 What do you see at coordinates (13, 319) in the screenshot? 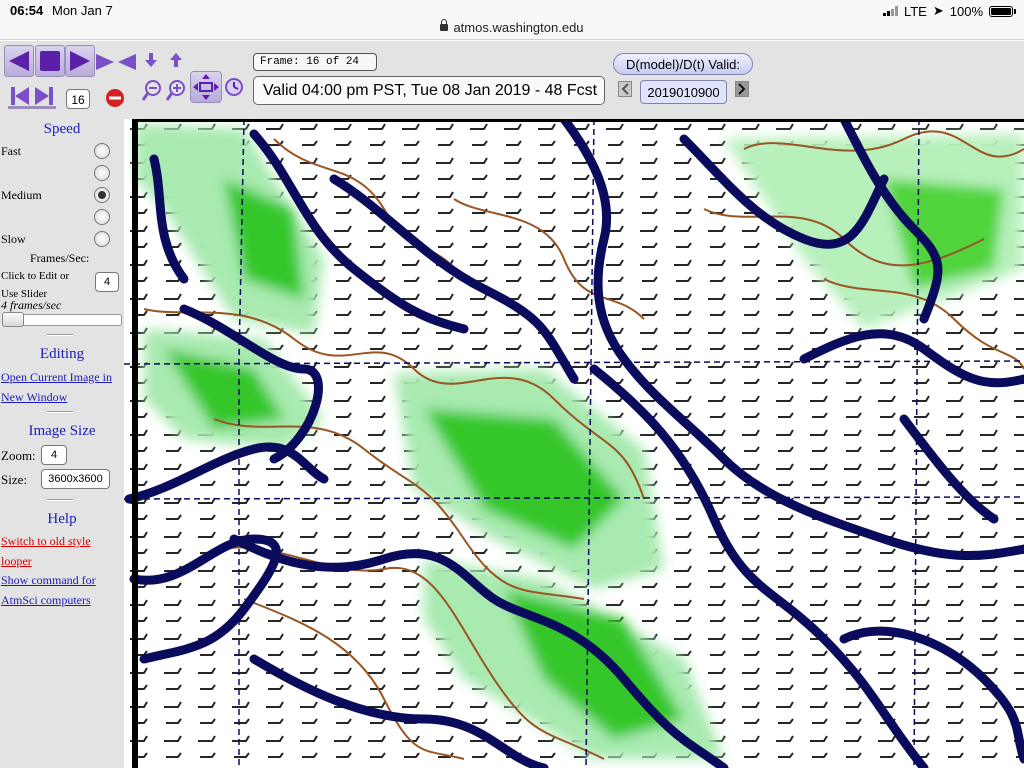
I see `fps-slider-thumb` at bounding box center [13, 319].